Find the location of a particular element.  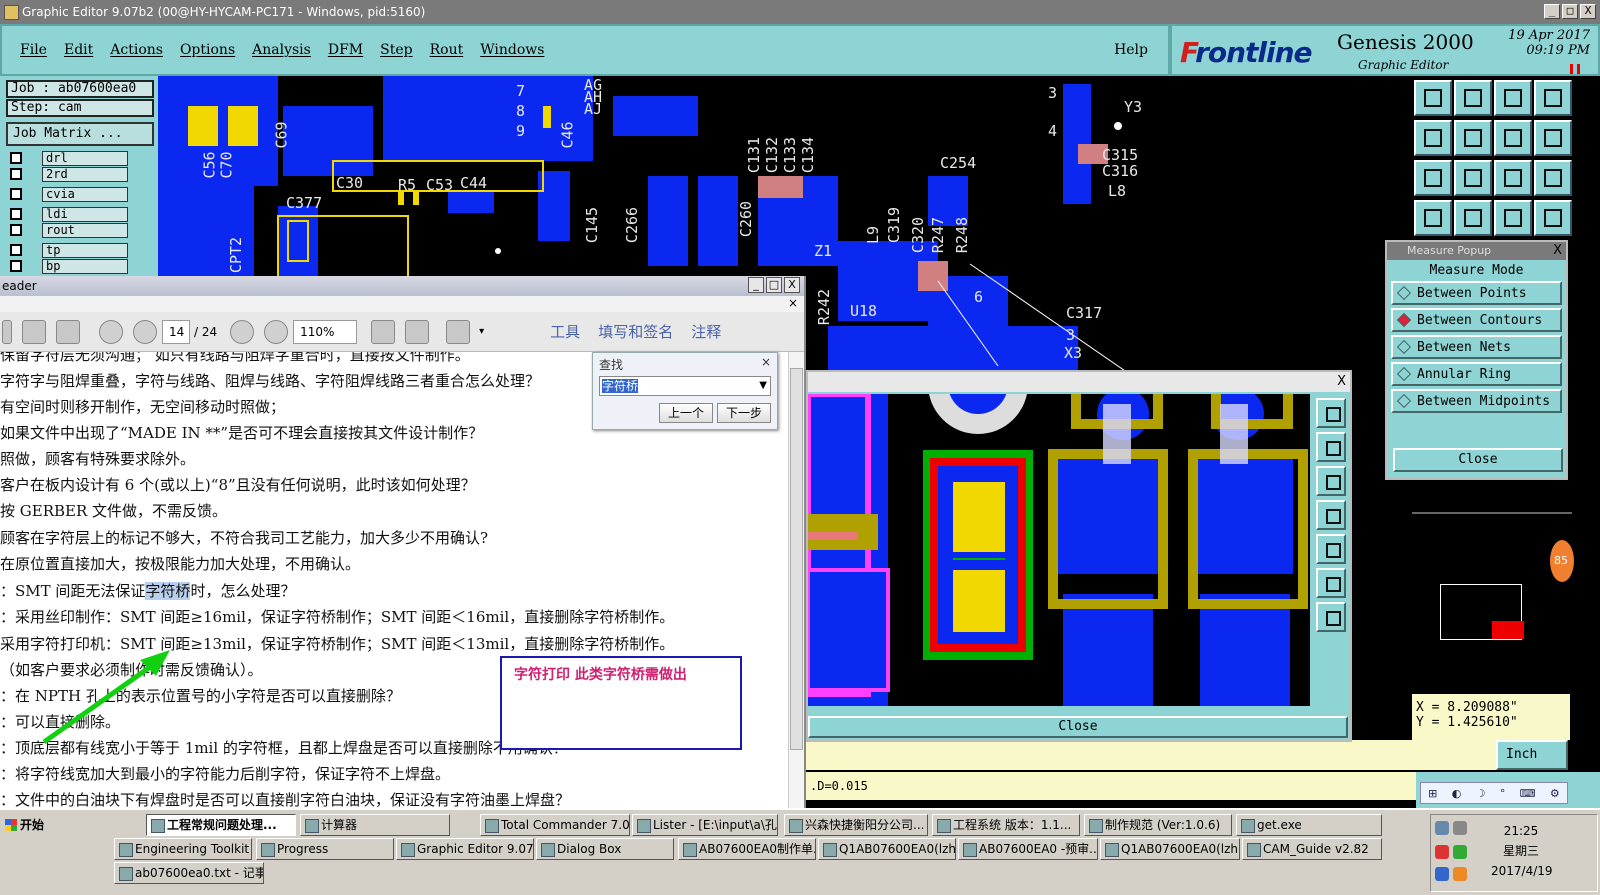

floating-badge: 85 is located at coordinates (1562, 561).